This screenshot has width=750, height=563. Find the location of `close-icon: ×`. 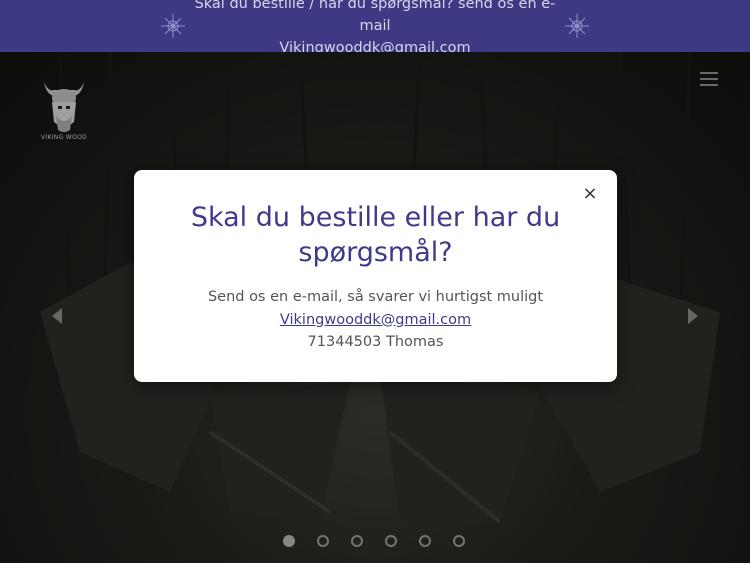

close-icon: × is located at coordinates (590, 194).